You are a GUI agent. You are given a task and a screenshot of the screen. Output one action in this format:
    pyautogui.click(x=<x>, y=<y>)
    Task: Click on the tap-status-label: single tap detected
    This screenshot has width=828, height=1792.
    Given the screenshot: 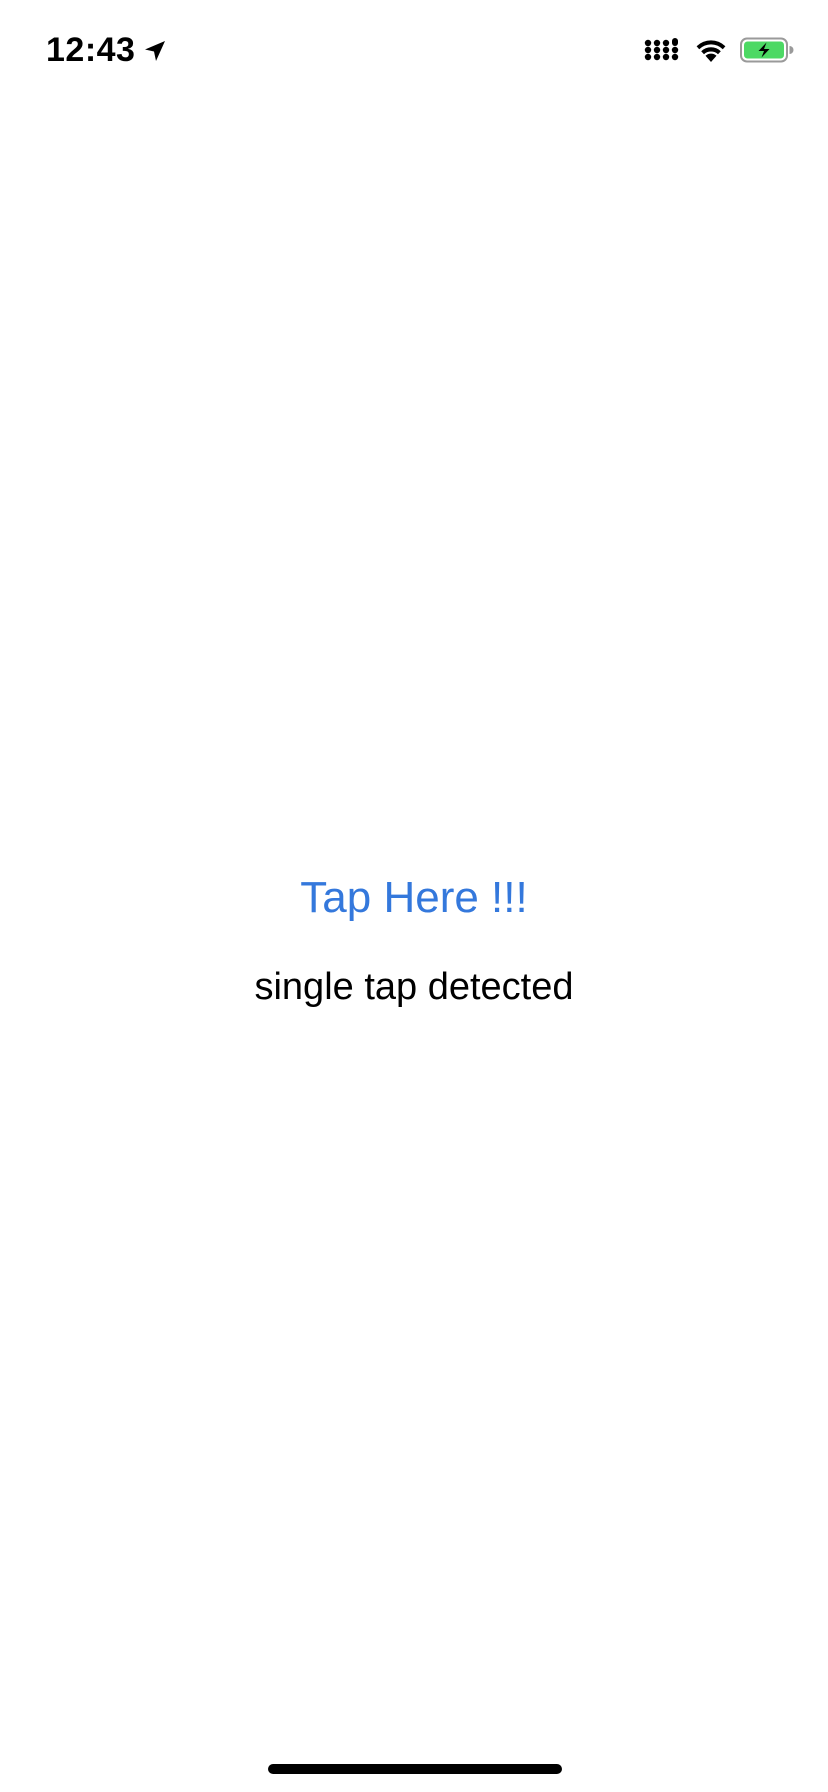 What is the action you would take?
    pyautogui.click(x=414, y=987)
    